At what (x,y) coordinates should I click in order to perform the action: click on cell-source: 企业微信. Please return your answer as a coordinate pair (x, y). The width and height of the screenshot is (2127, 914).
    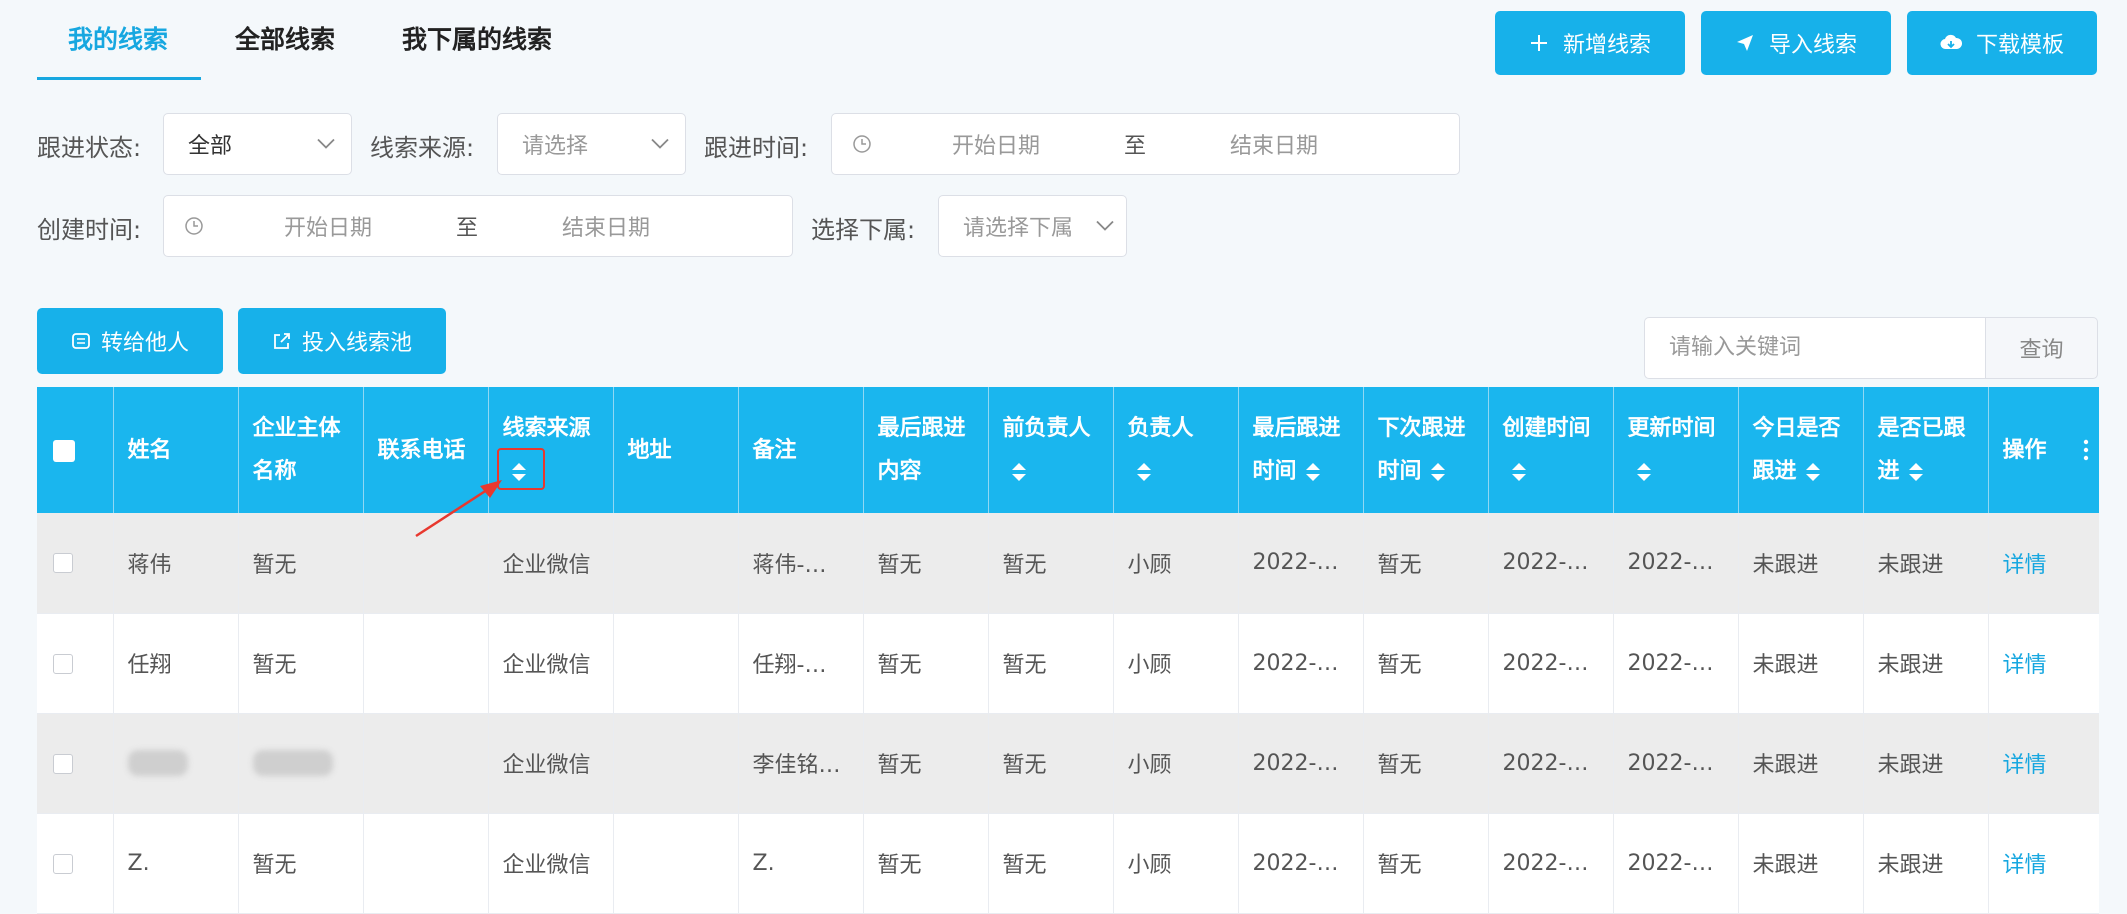
    Looking at the image, I should click on (551, 763).